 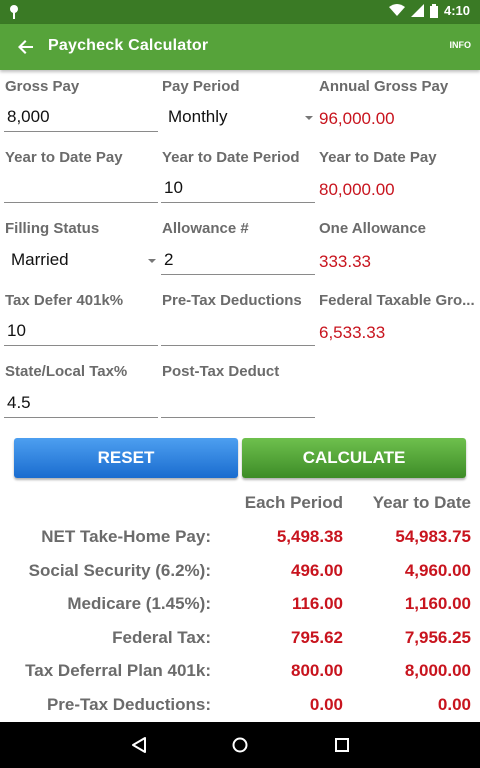 I want to click on result-each-period: 116.00, so click(x=317, y=603).